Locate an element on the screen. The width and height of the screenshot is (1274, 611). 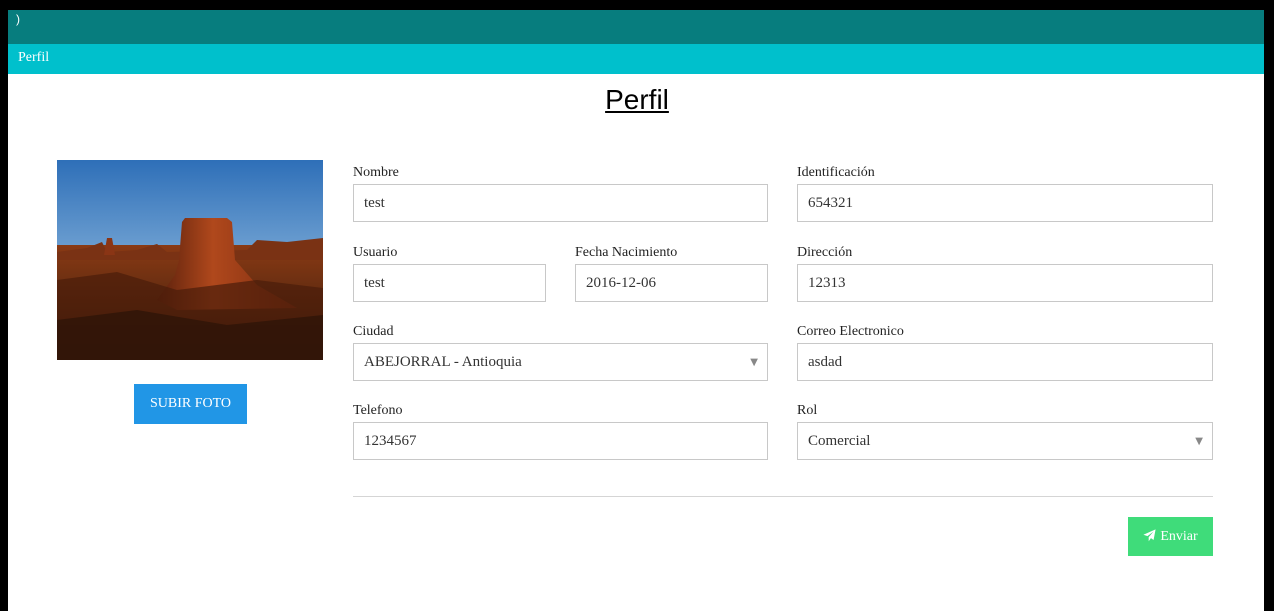
usuario-label: Usuario is located at coordinates (375, 252).